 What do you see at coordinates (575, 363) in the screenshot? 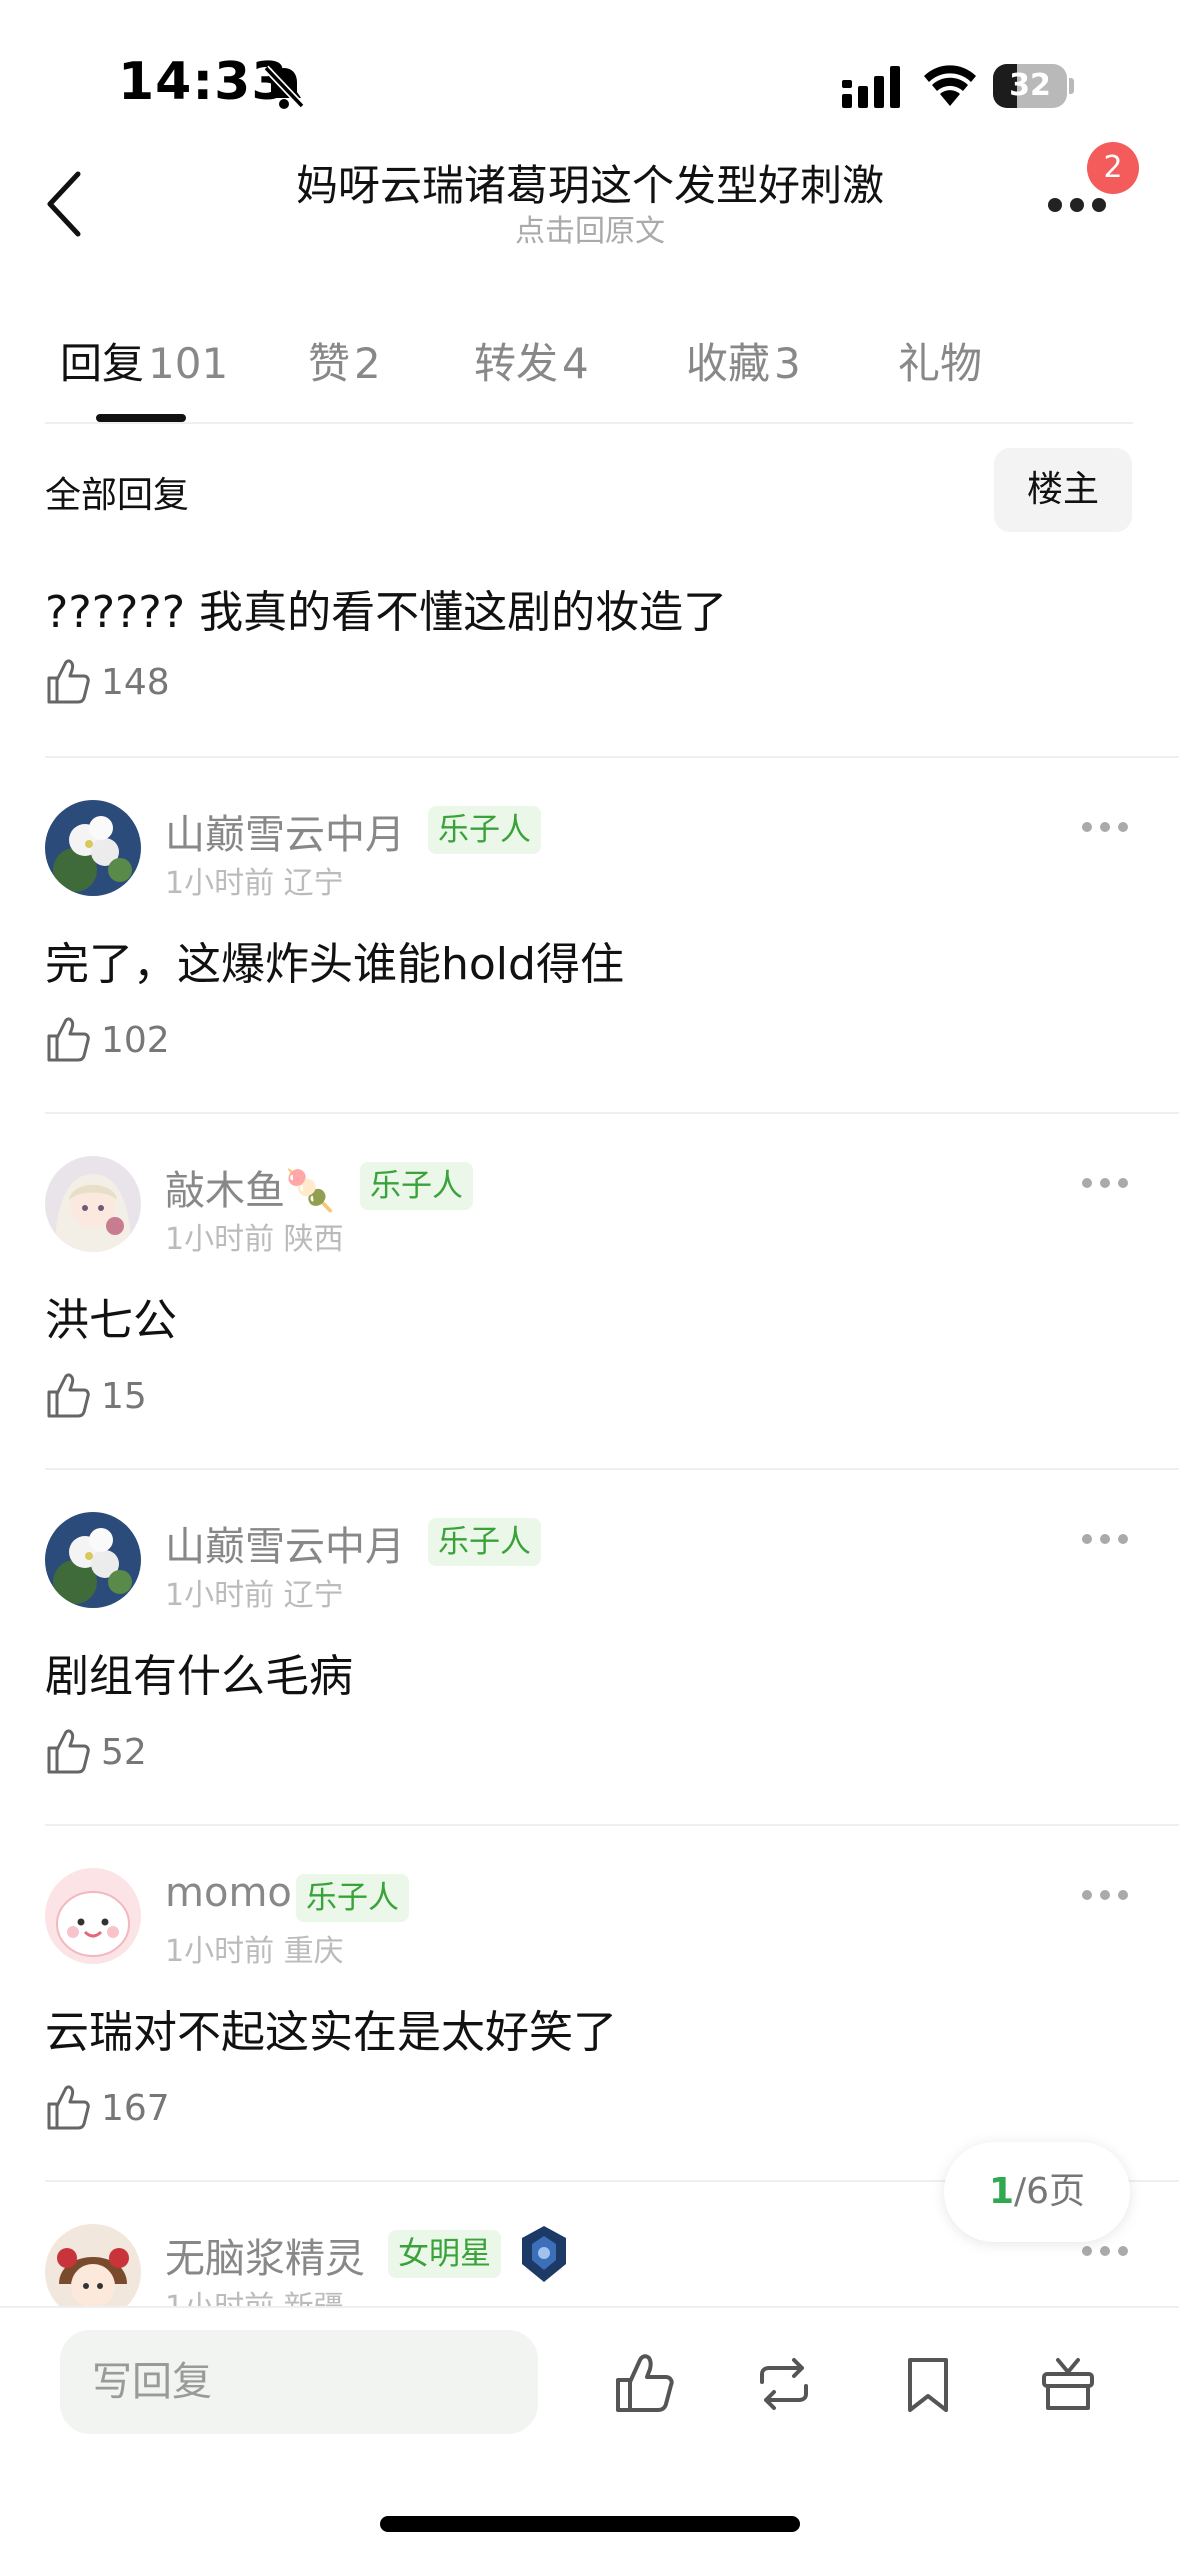
I see `tab-count: 4` at bounding box center [575, 363].